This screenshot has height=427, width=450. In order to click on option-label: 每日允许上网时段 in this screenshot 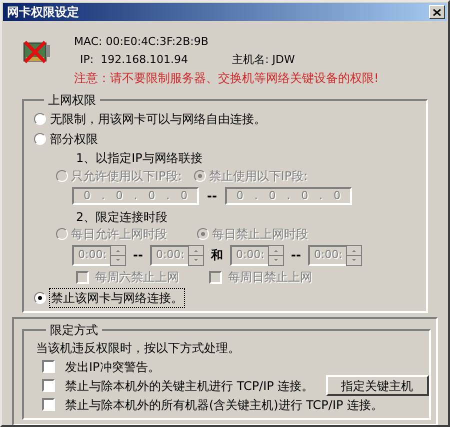, I will do `click(119, 234)`.